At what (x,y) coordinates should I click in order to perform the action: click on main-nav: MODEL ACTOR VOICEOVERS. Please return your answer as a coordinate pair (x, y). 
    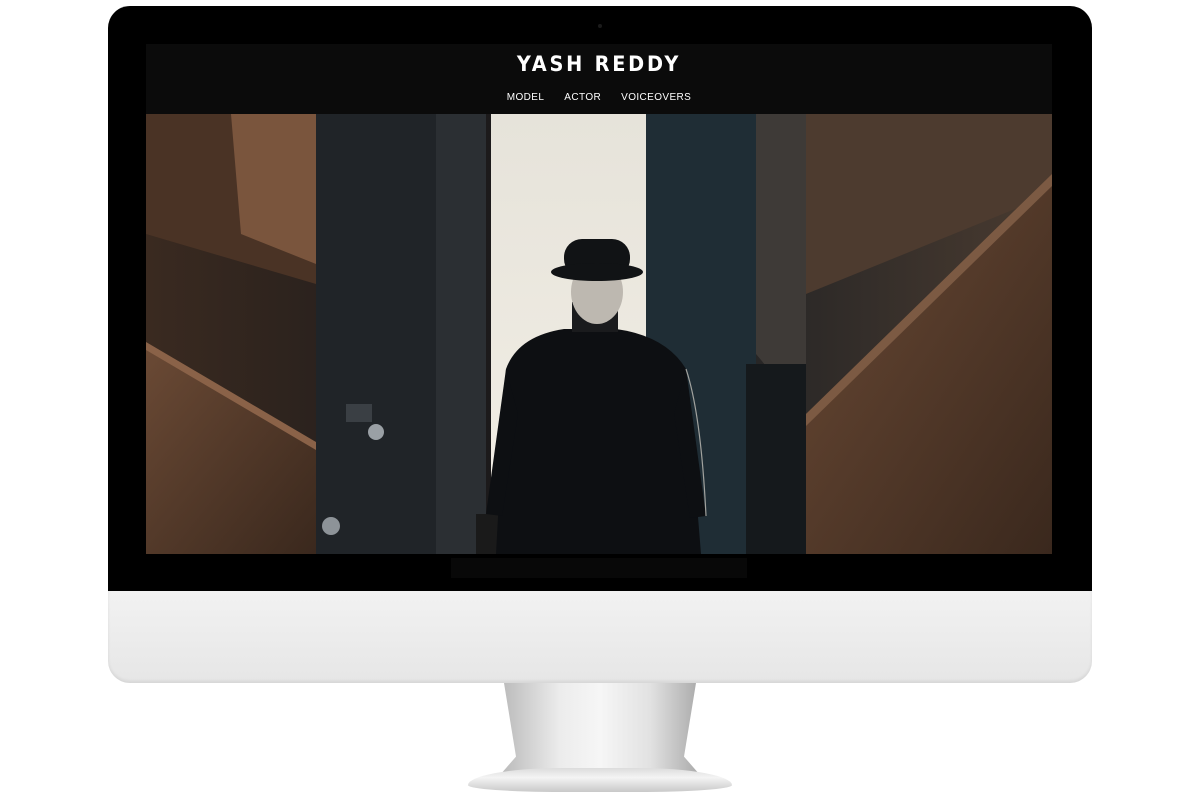
    Looking at the image, I should click on (599, 97).